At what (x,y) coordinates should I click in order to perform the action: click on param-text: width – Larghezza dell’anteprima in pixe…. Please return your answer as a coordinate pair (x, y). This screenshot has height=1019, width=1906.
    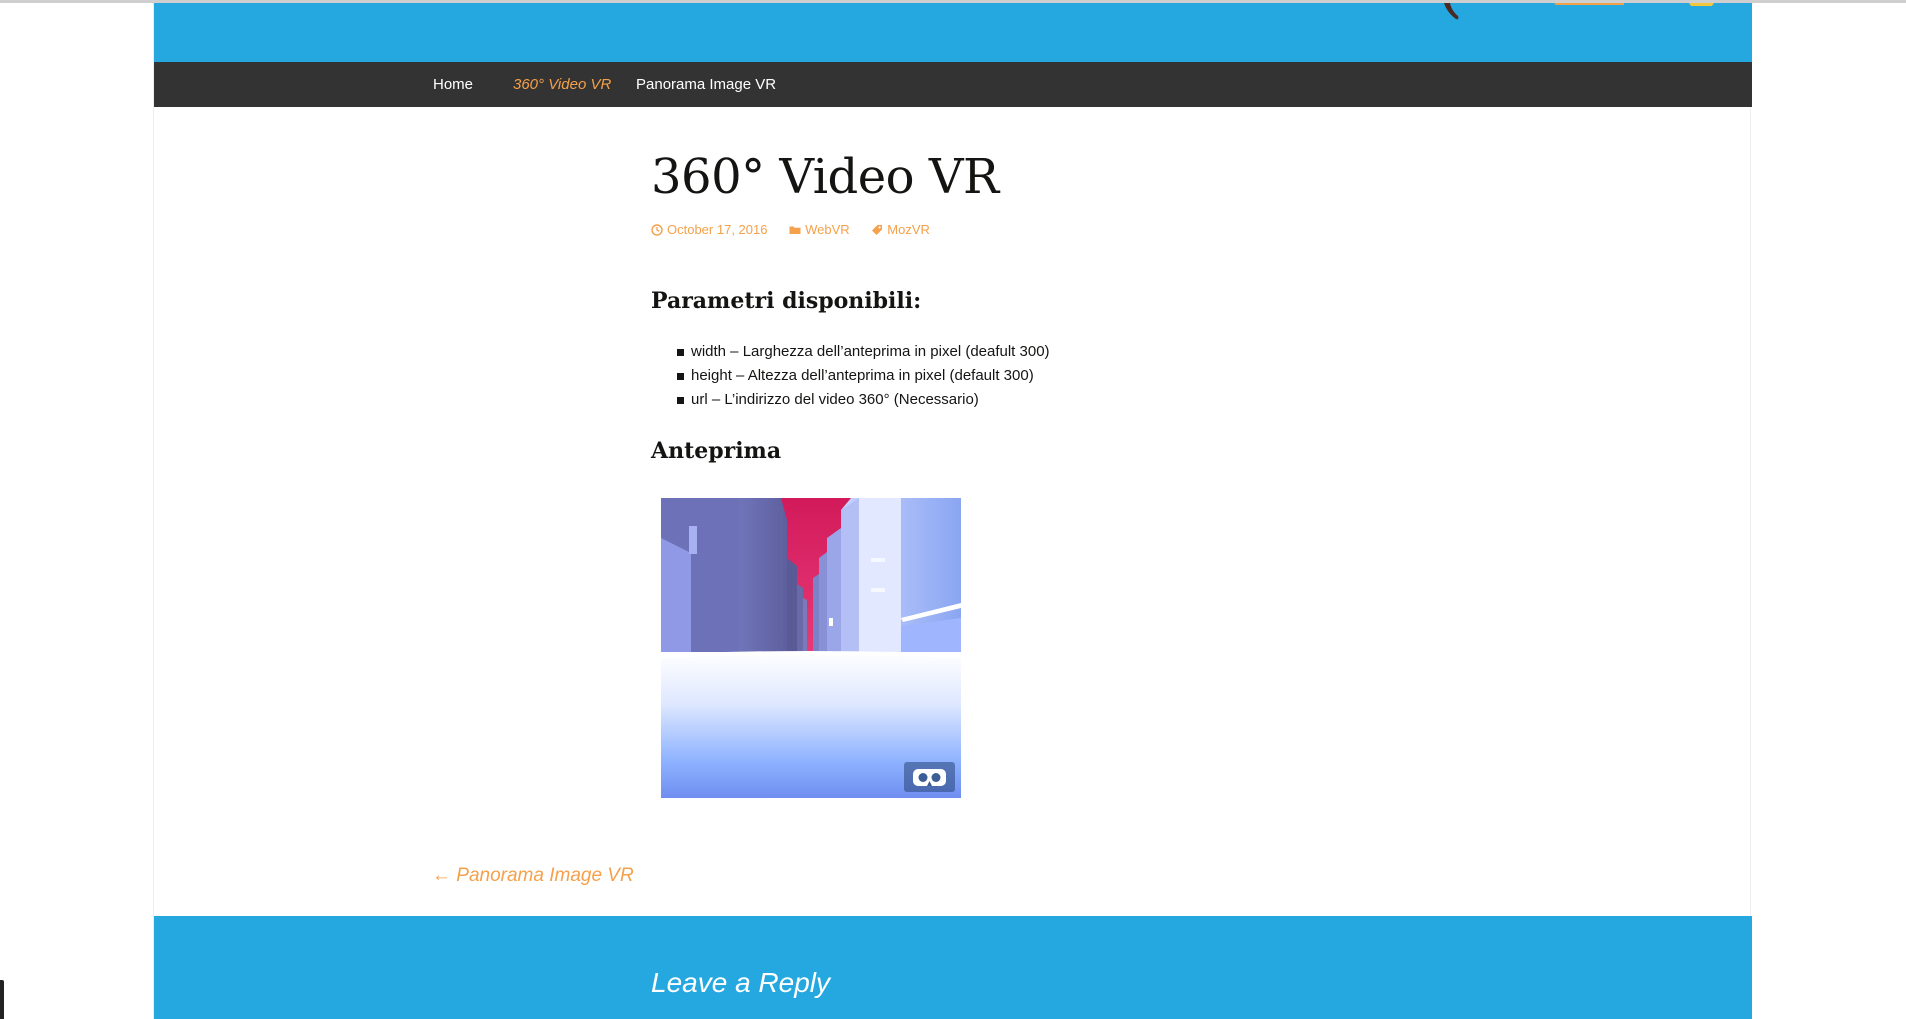
    Looking at the image, I should click on (870, 351).